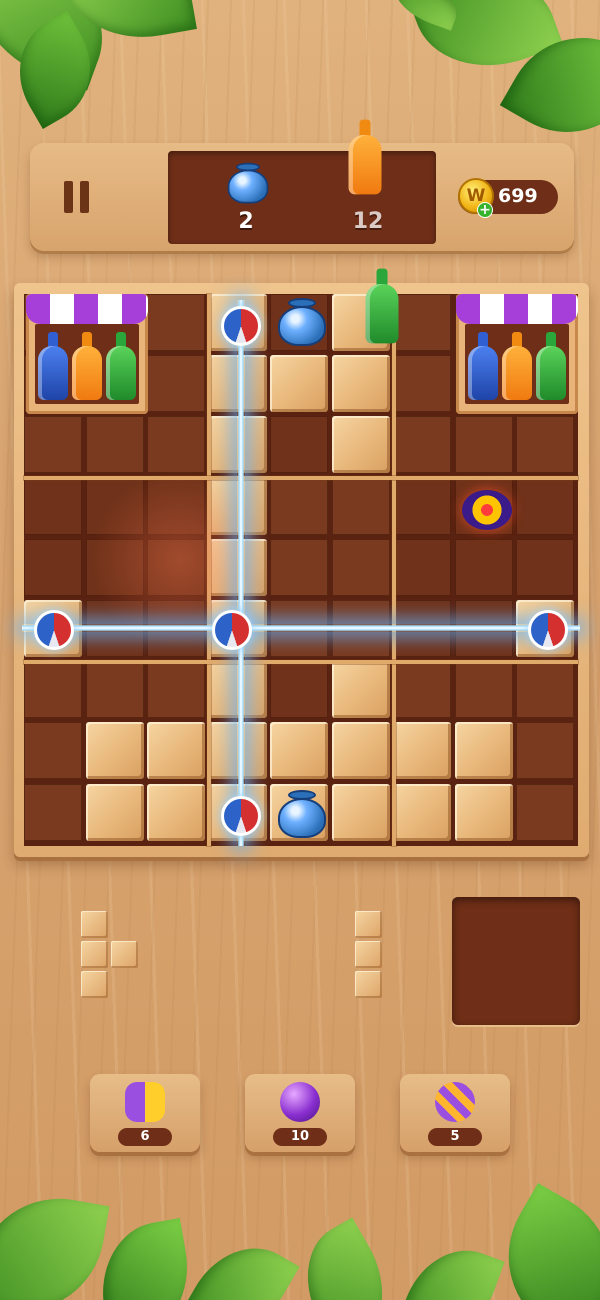  What do you see at coordinates (455, 1102) in the screenshot?
I see `striped-ball-icon` at bounding box center [455, 1102].